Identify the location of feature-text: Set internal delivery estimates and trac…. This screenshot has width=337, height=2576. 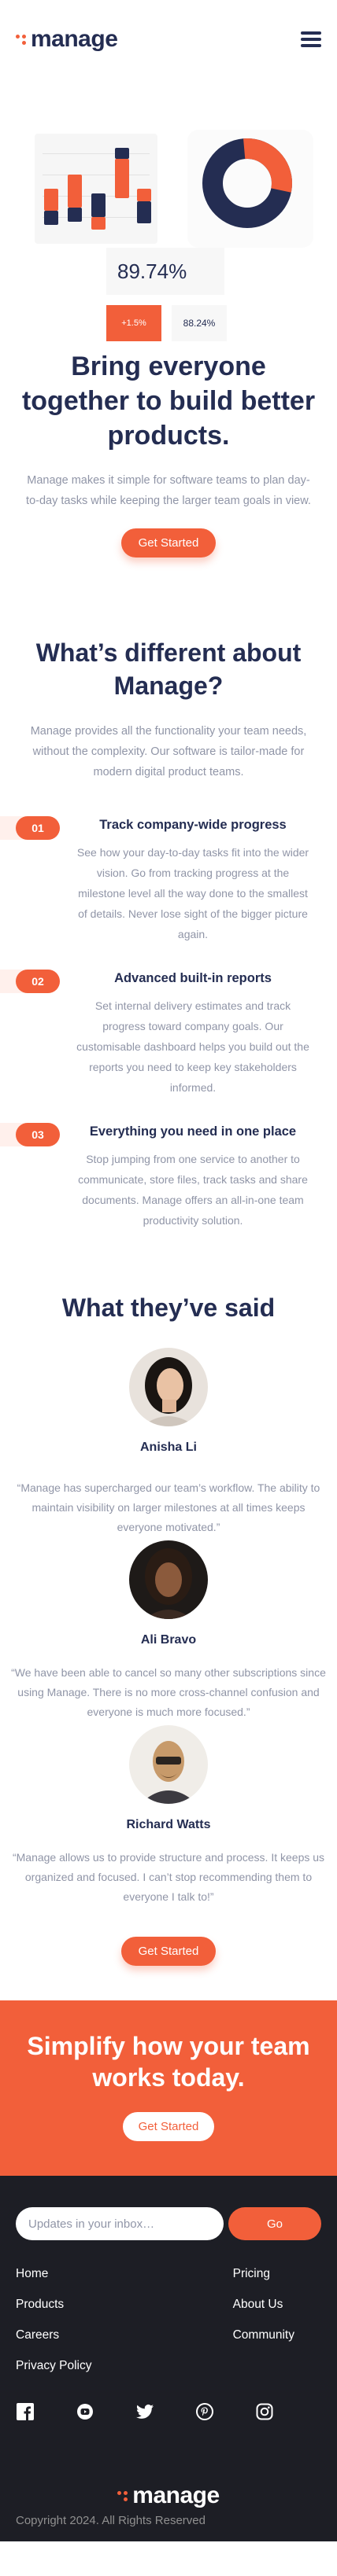
(193, 1046).